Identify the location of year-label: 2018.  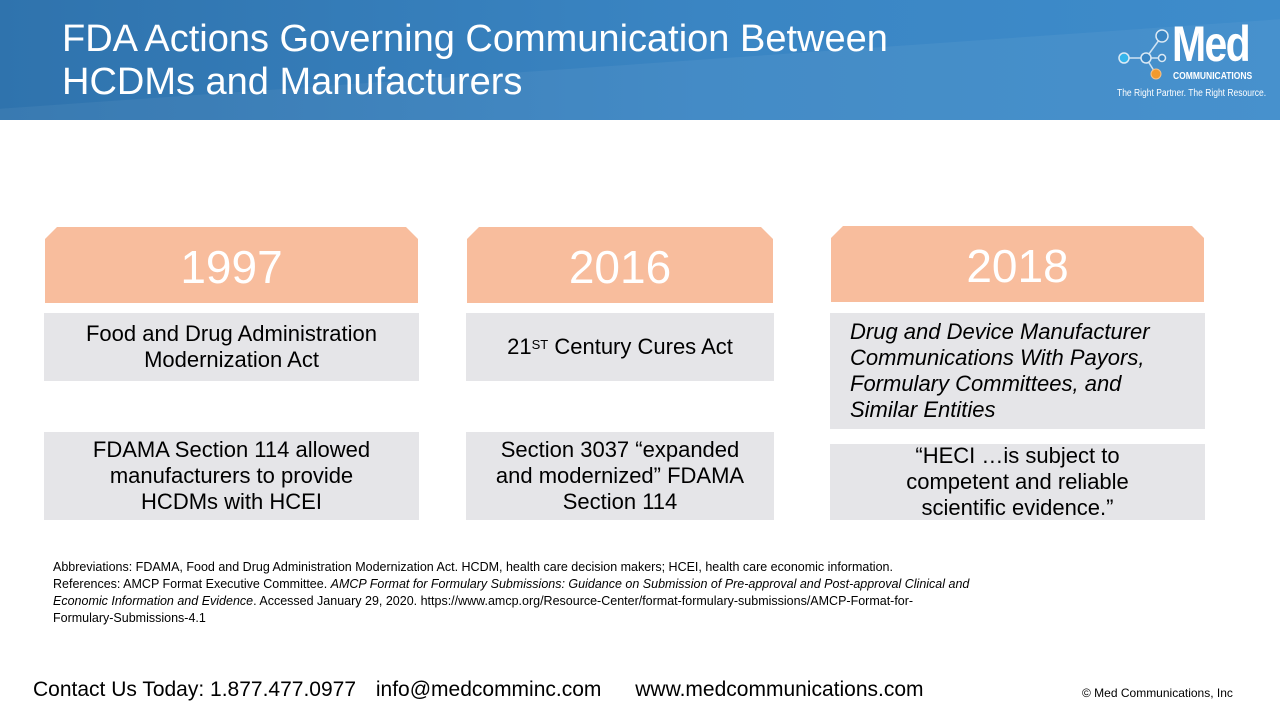
(1017, 264).